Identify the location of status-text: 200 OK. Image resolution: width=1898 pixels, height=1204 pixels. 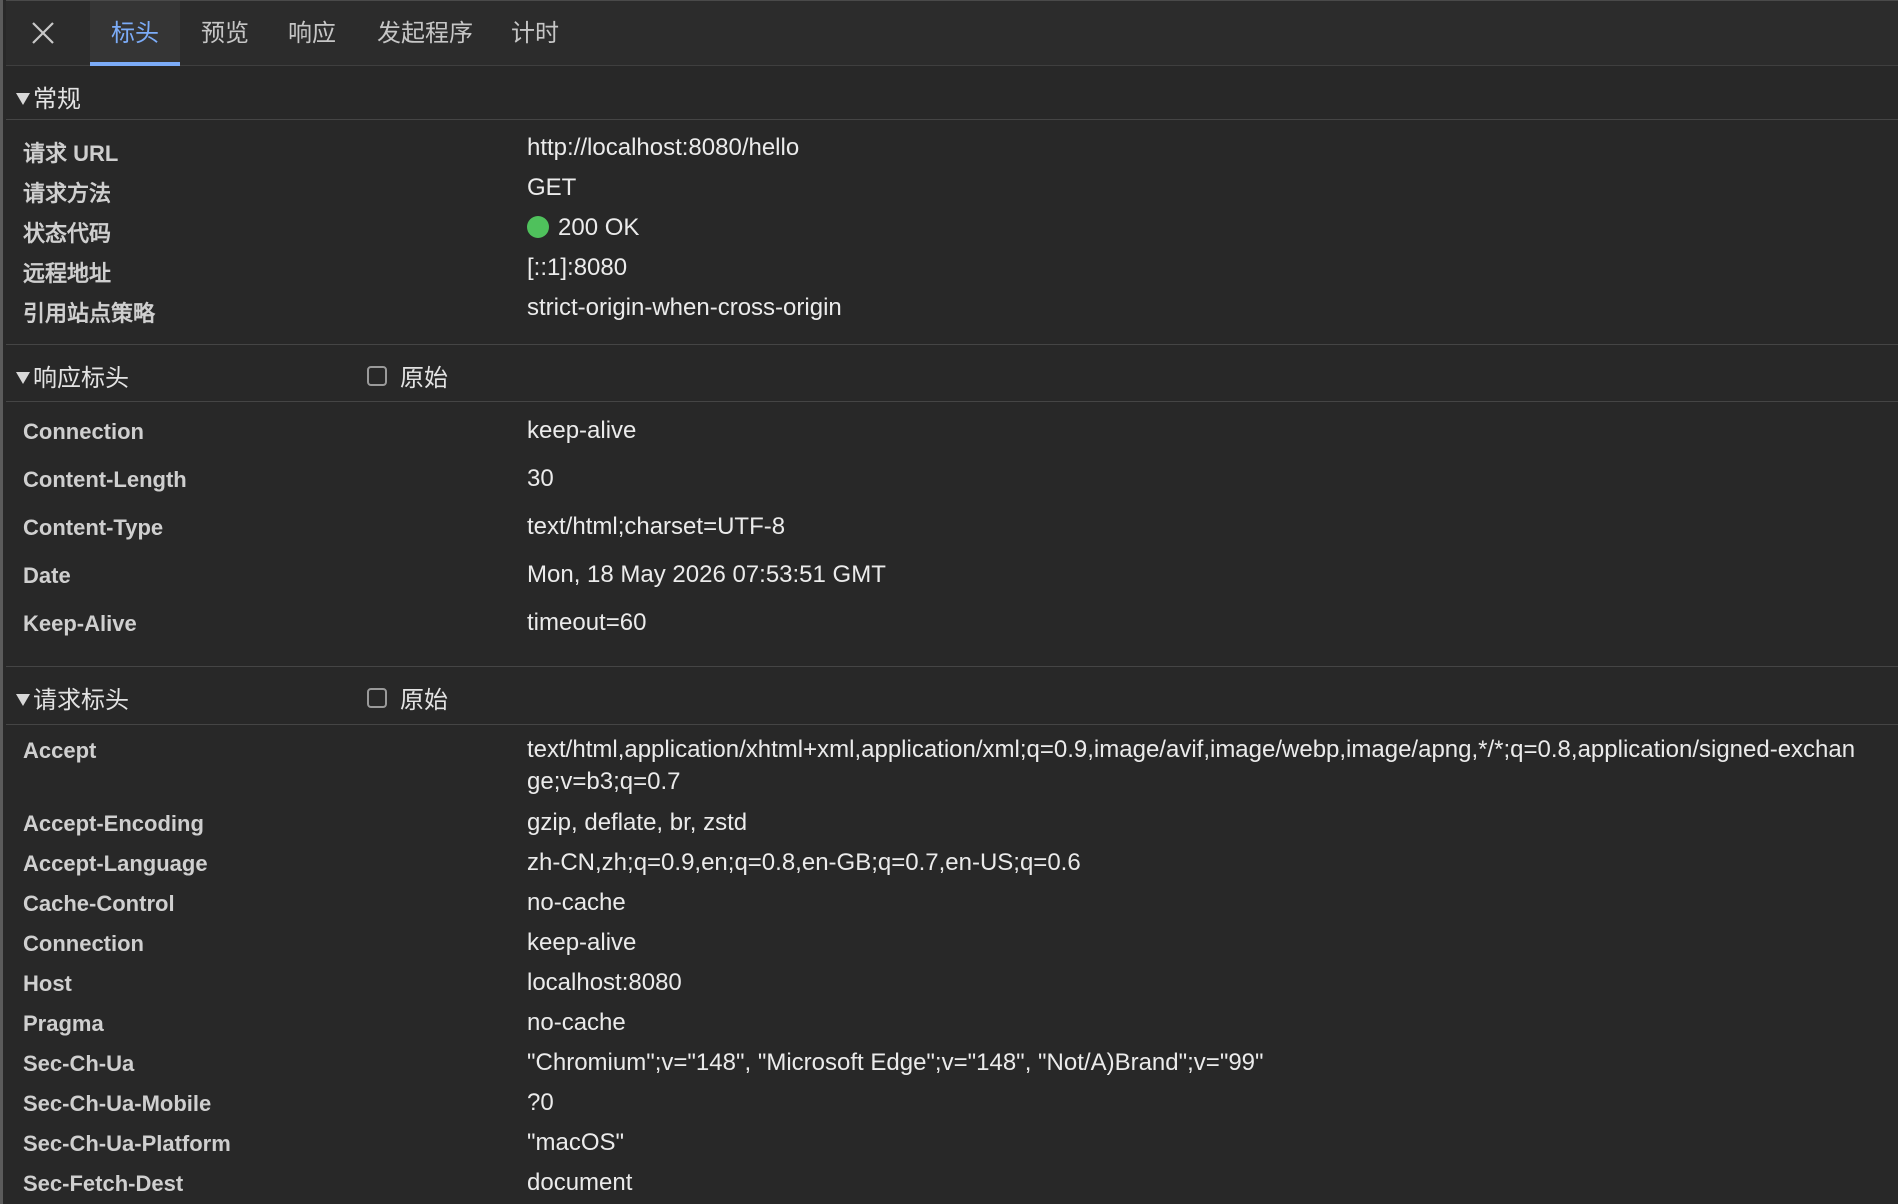
(599, 227).